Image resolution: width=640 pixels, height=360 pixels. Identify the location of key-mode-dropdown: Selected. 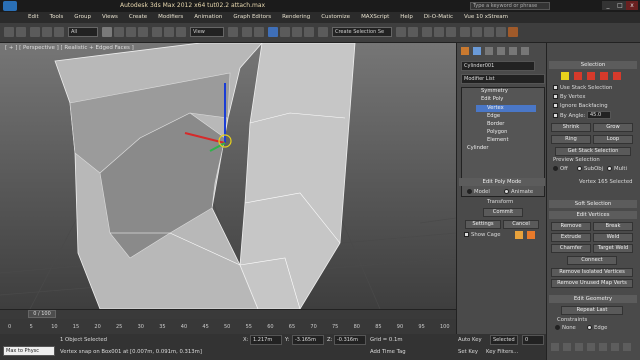
(504, 340).